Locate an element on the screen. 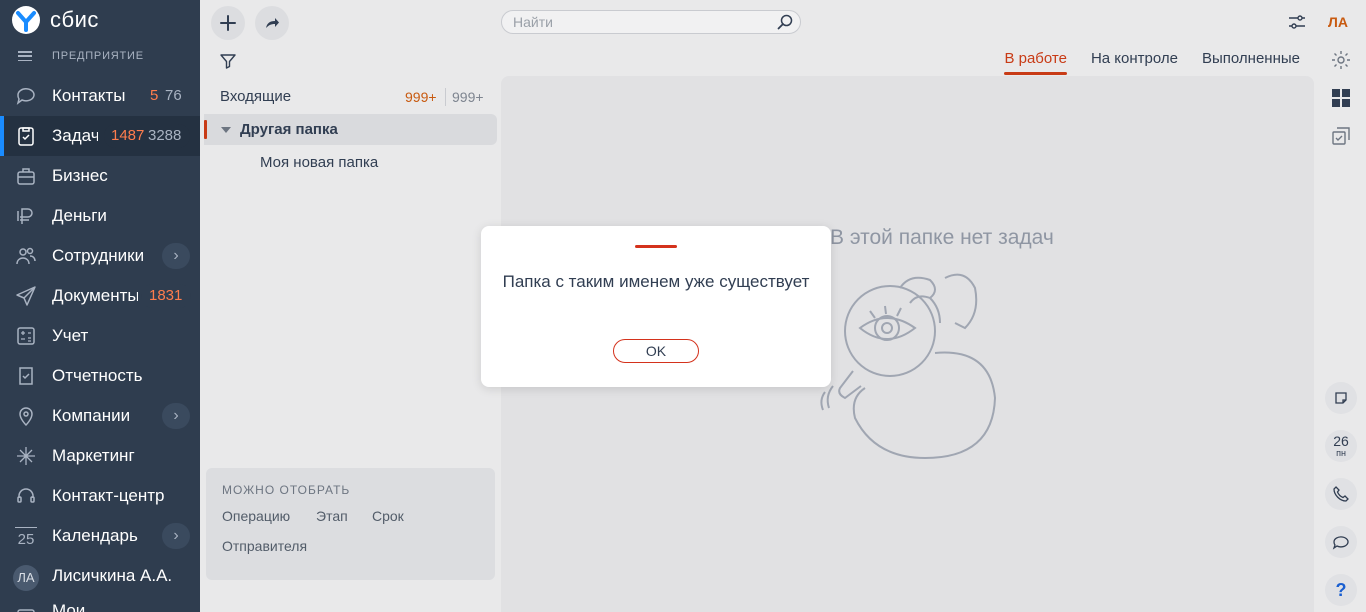 The height and width of the screenshot is (612, 1366). sbis-logo-icon is located at coordinates (26, 20).